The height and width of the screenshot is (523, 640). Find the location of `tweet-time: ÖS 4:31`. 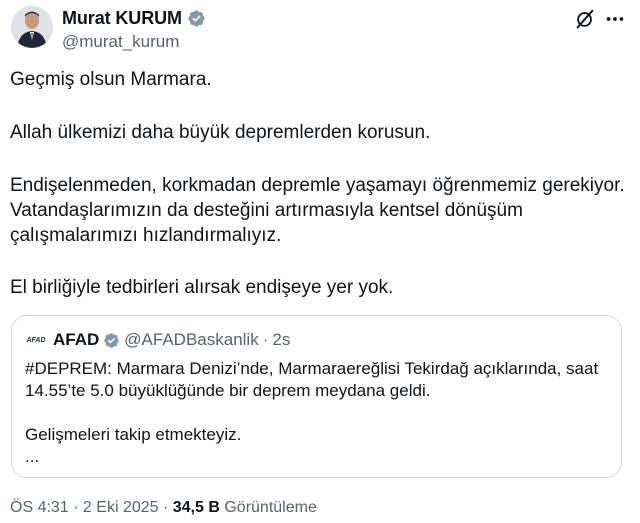

tweet-time: ÖS 4:31 is located at coordinates (39, 507).